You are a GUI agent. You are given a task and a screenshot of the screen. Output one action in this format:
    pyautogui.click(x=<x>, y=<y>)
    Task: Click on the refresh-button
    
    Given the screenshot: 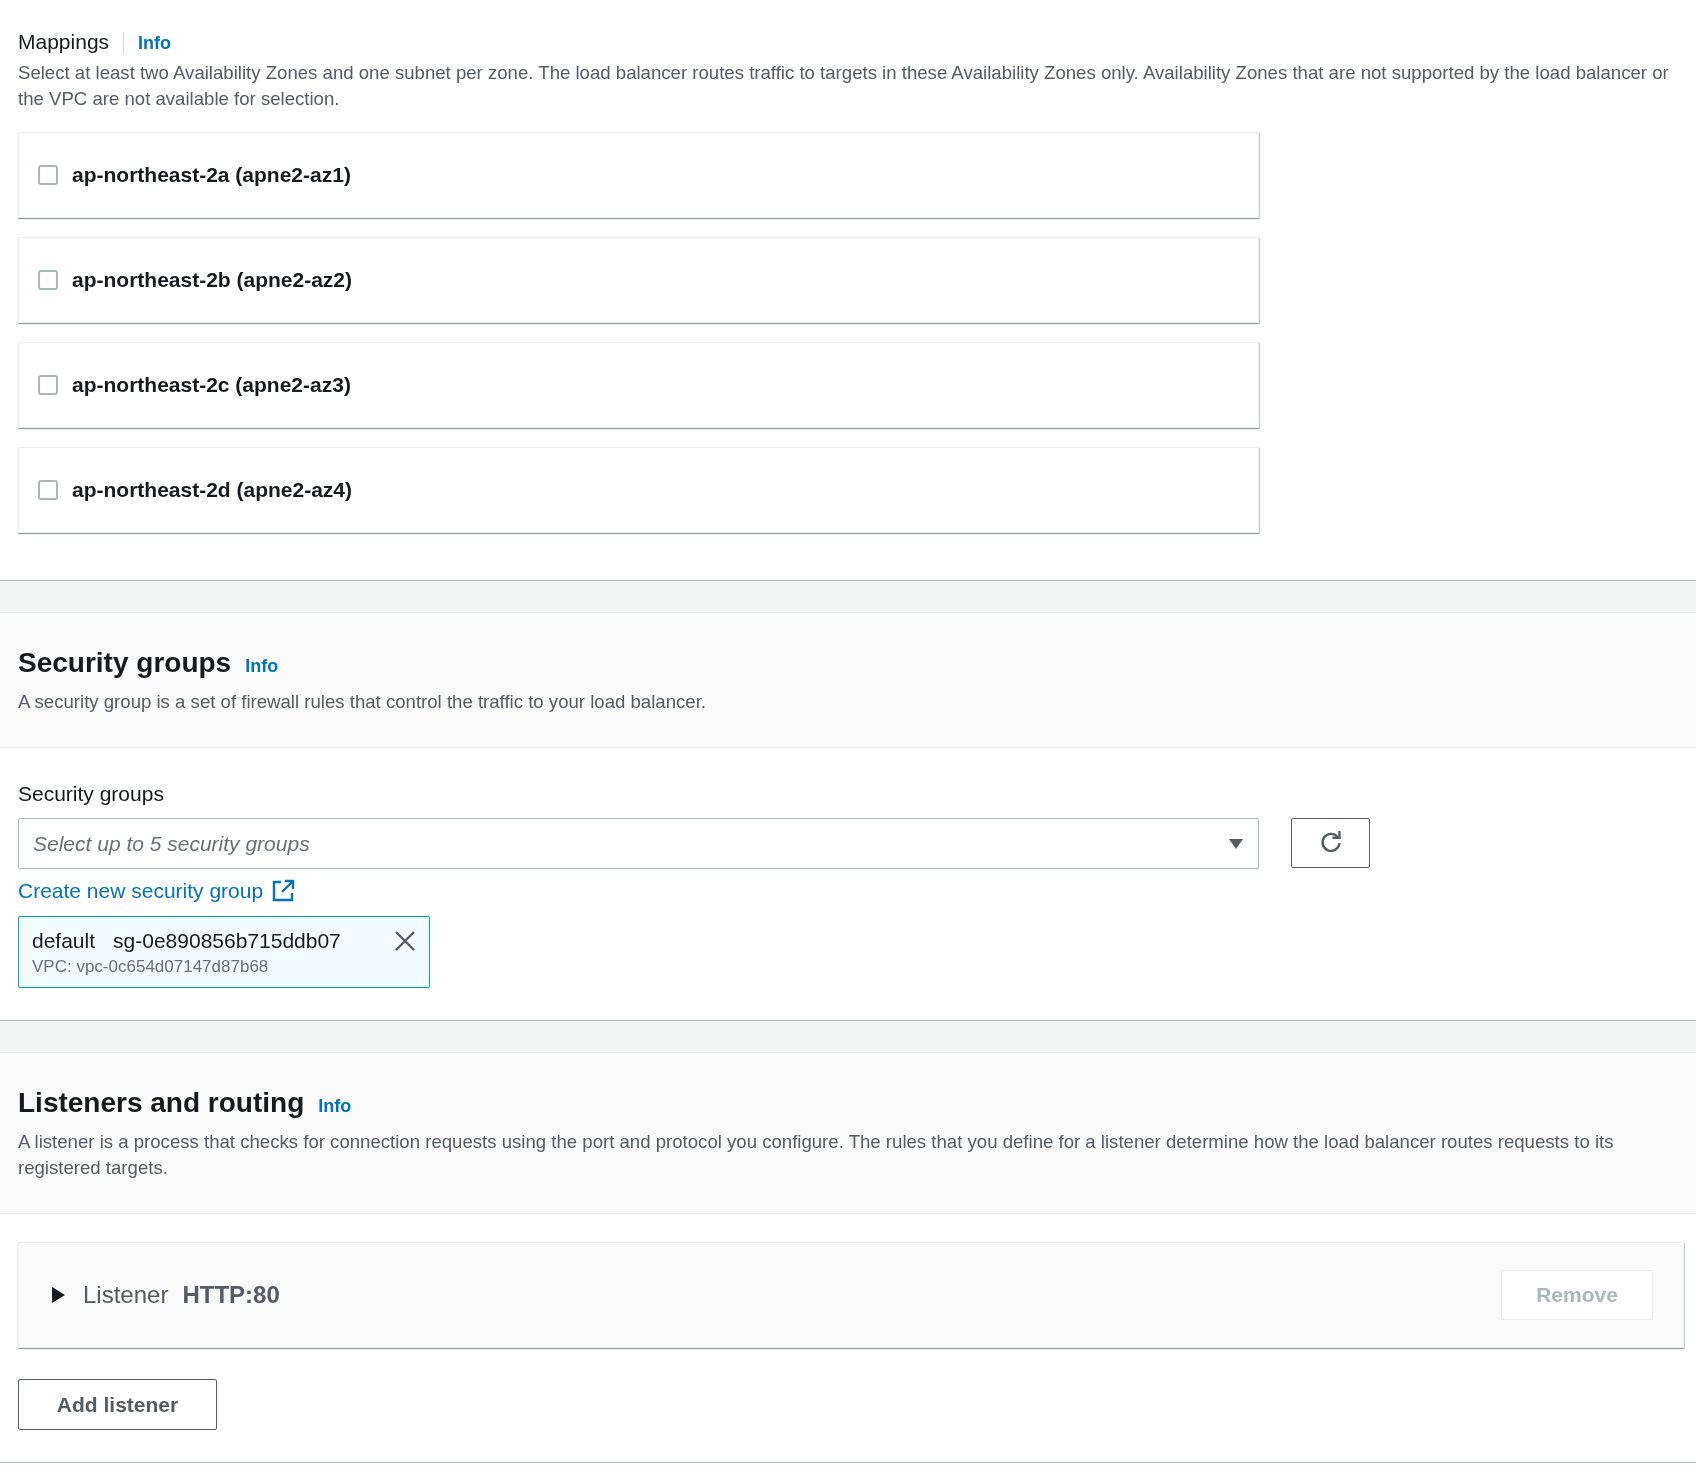 What is the action you would take?
    pyautogui.click(x=1330, y=843)
    